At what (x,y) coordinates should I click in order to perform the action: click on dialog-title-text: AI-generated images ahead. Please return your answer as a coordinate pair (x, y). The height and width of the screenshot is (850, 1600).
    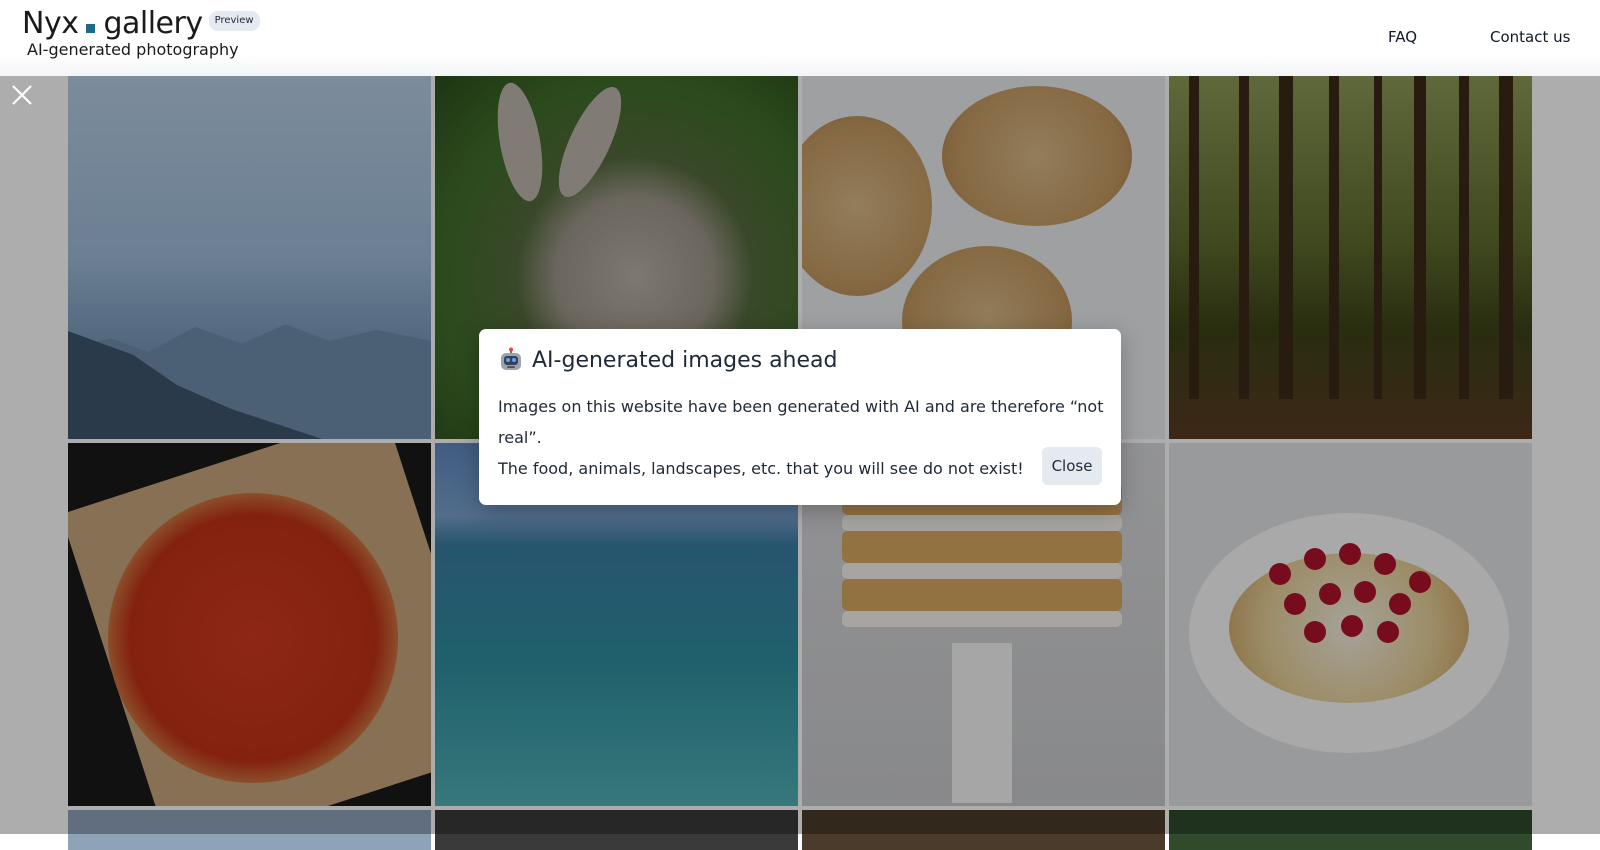
    Looking at the image, I should click on (685, 360).